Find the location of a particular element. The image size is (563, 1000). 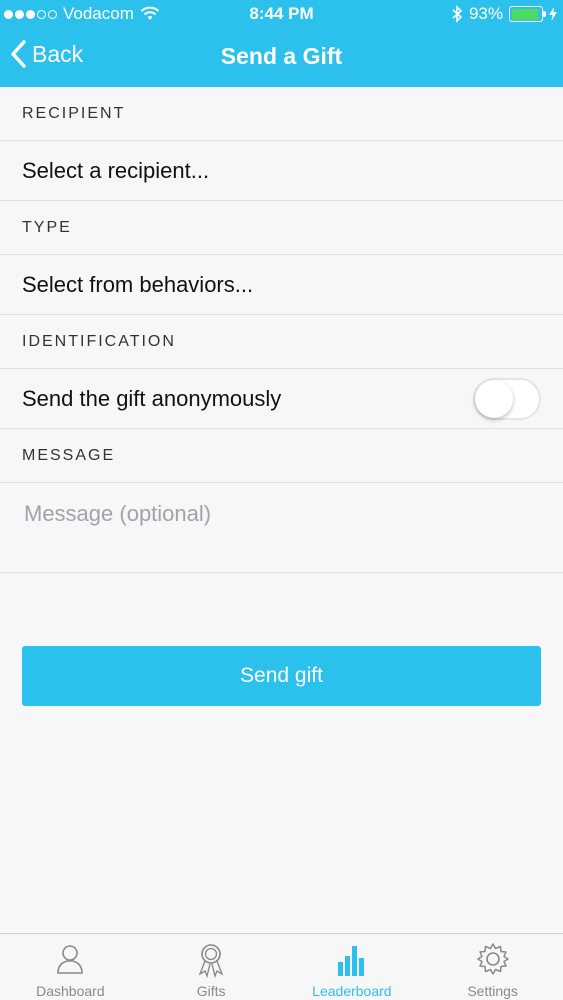

page-title: Send a Gift is located at coordinates (281, 56).